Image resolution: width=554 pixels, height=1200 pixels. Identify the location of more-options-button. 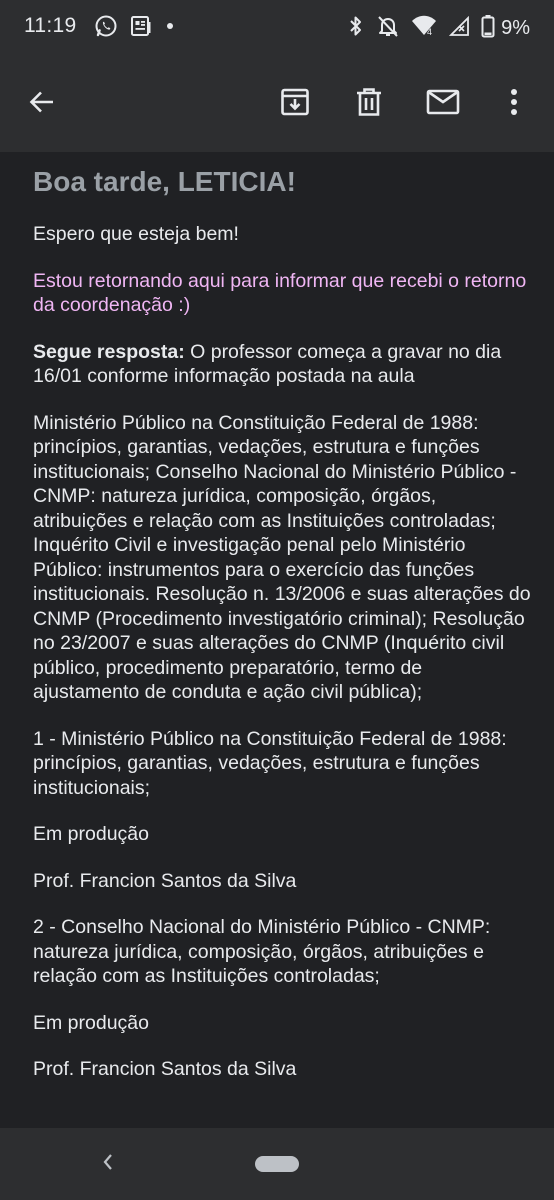
(514, 104).